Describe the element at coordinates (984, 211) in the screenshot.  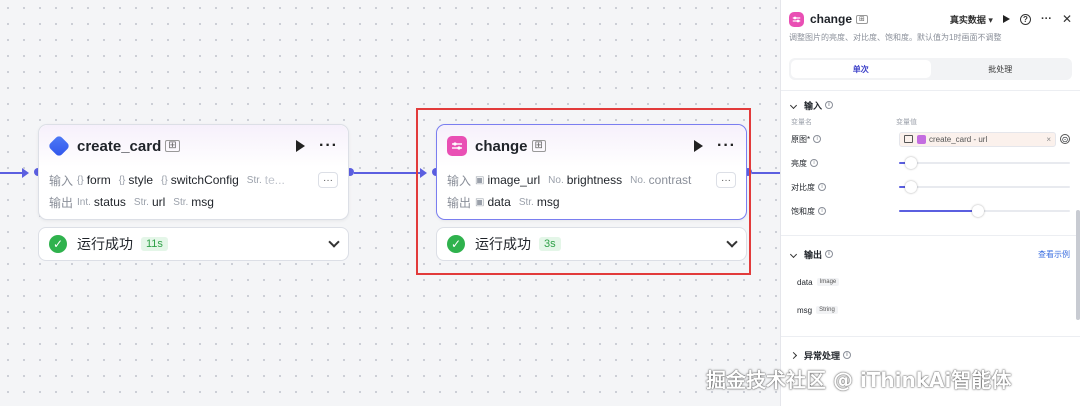
I see `saturation-slider` at that location.